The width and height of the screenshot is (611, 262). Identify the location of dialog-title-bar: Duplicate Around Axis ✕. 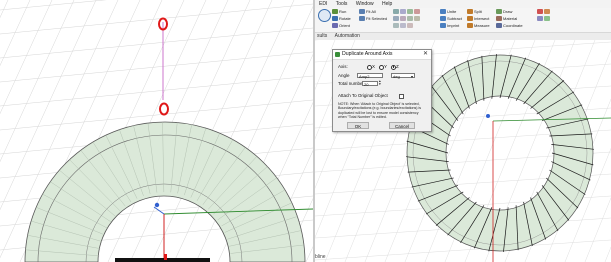
(382, 55).